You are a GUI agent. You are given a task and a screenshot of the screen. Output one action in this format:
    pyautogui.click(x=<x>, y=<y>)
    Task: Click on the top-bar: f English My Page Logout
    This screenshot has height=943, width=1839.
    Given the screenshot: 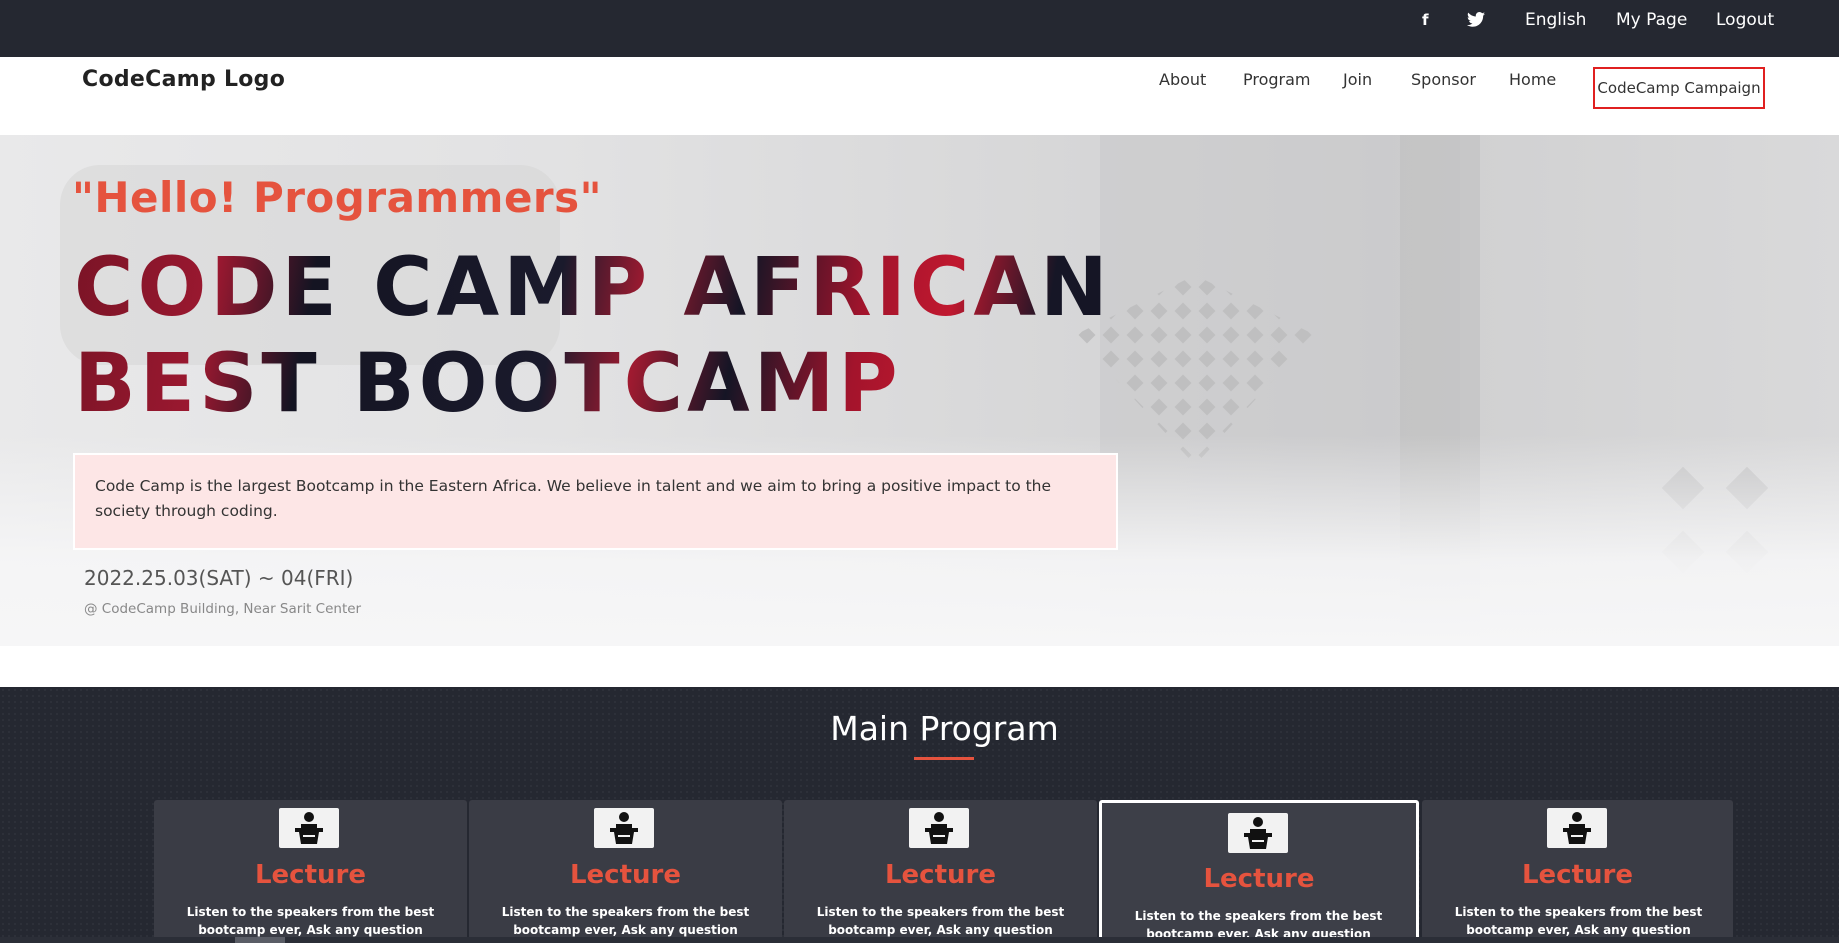 What is the action you would take?
    pyautogui.click(x=919, y=28)
    